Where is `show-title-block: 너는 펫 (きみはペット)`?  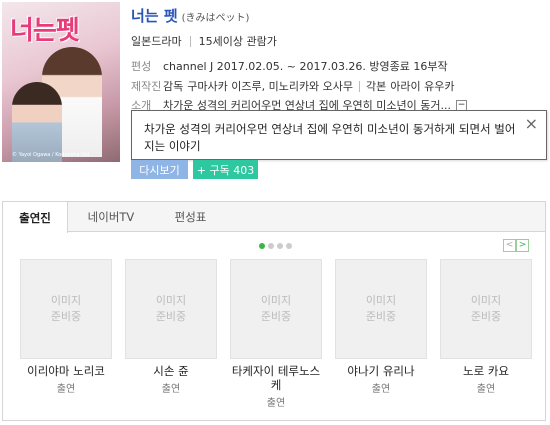
show-title-block: 너는 펫 (きみはペット) is located at coordinates (190, 15).